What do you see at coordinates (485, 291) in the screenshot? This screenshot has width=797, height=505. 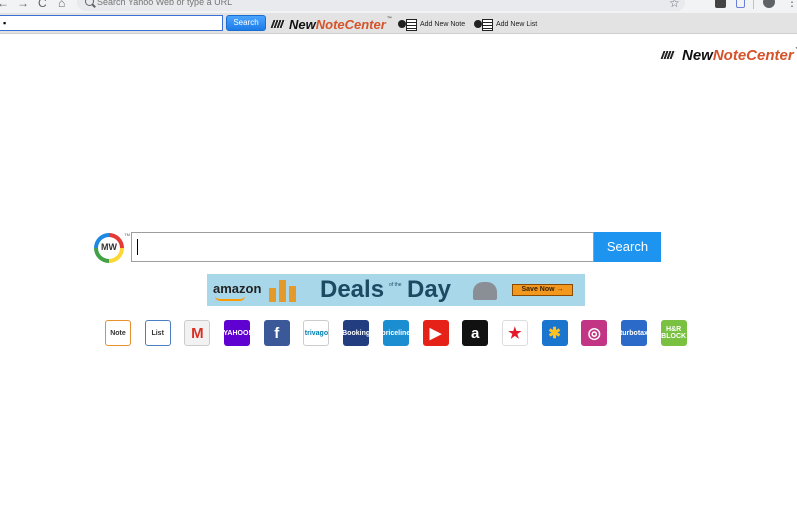 I see `robot-vacuum-icon` at bounding box center [485, 291].